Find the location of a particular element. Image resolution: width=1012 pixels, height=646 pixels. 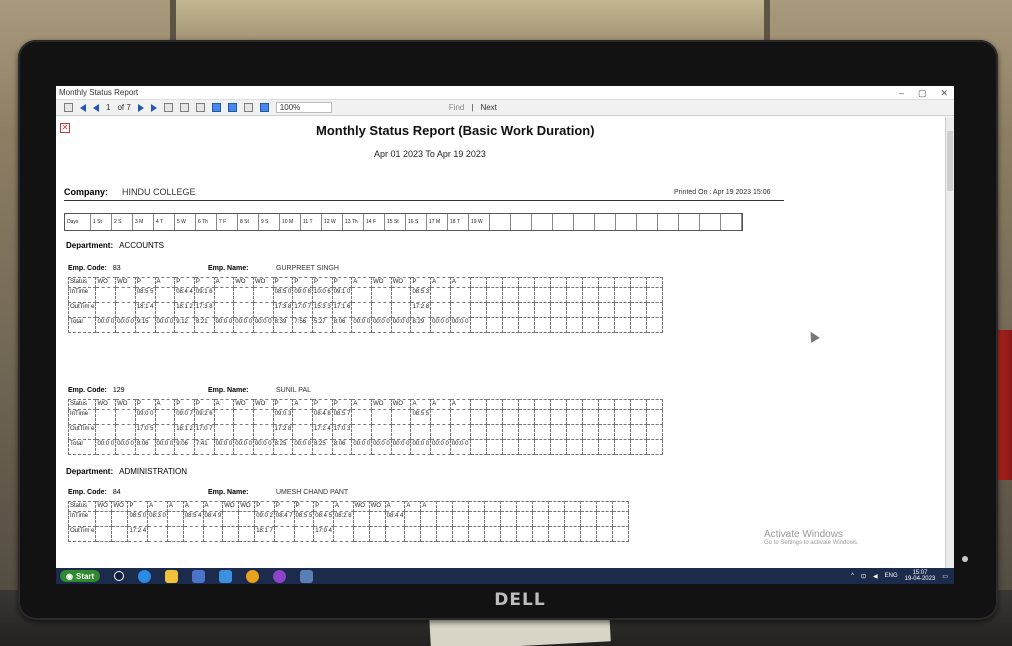

chrome-icon is located at coordinates (253, 576).